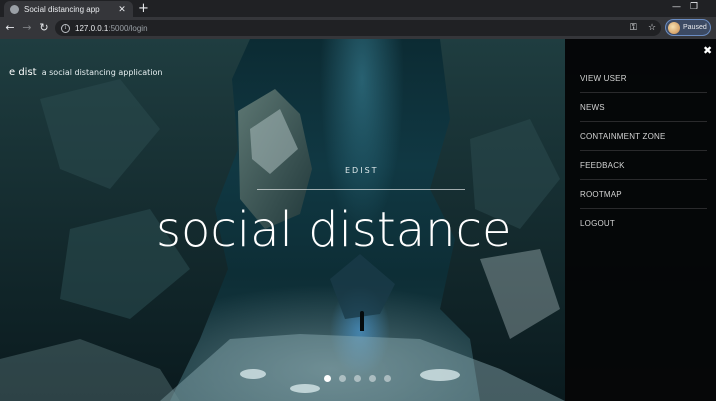 Image resolution: width=716 pixels, height=401 pixels. What do you see at coordinates (362, 321) in the screenshot?
I see `hiker-silhouette` at bounding box center [362, 321].